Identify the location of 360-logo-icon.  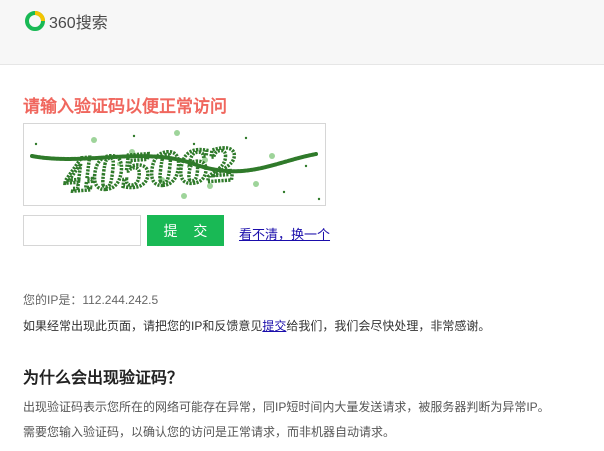
(35, 21).